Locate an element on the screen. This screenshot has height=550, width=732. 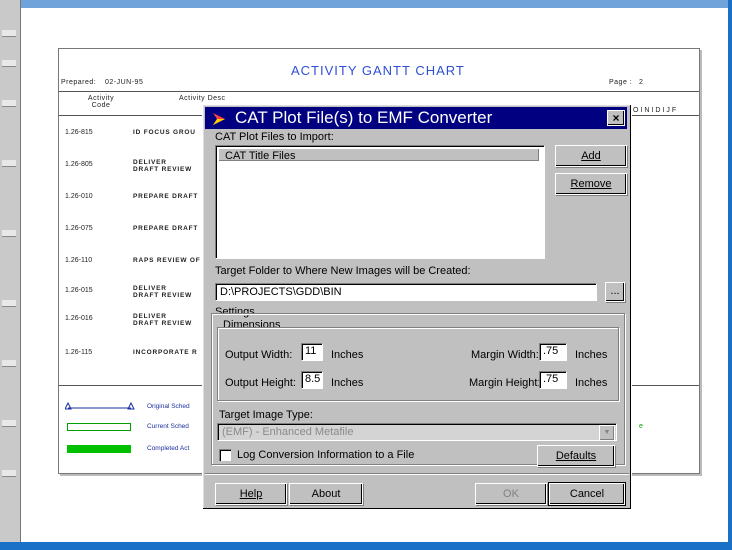
import-label: CAT Plot Files to Import: is located at coordinates (274, 137).